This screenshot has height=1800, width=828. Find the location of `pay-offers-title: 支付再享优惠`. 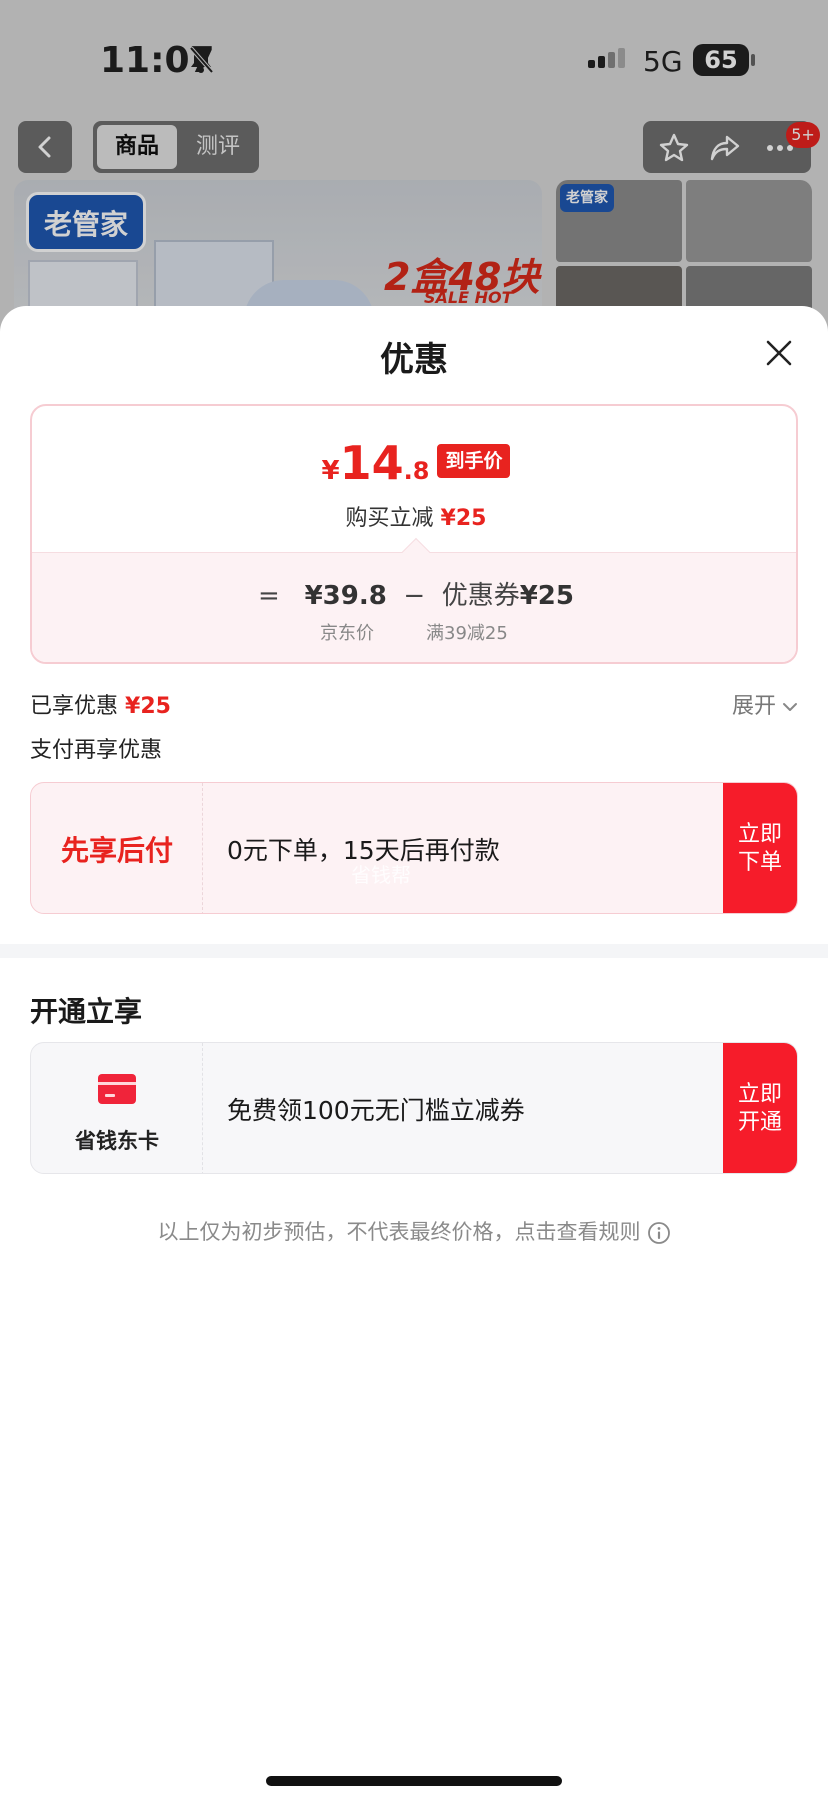

pay-offers-title: 支付再享优惠 is located at coordinates (96, 750).